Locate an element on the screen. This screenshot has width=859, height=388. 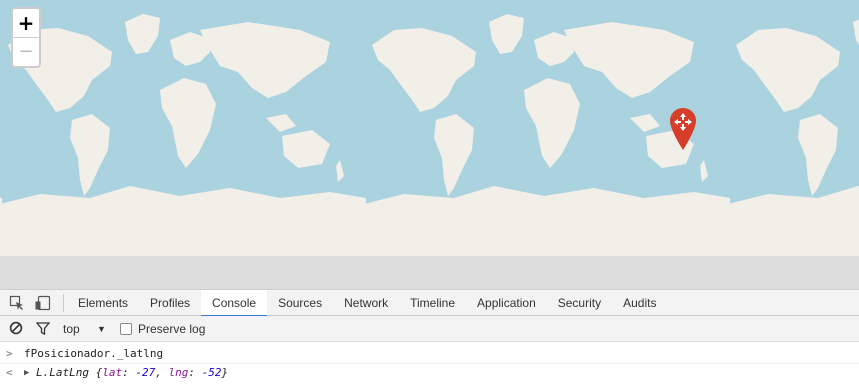
tab-network: Network is located at coordinates (366, 303).